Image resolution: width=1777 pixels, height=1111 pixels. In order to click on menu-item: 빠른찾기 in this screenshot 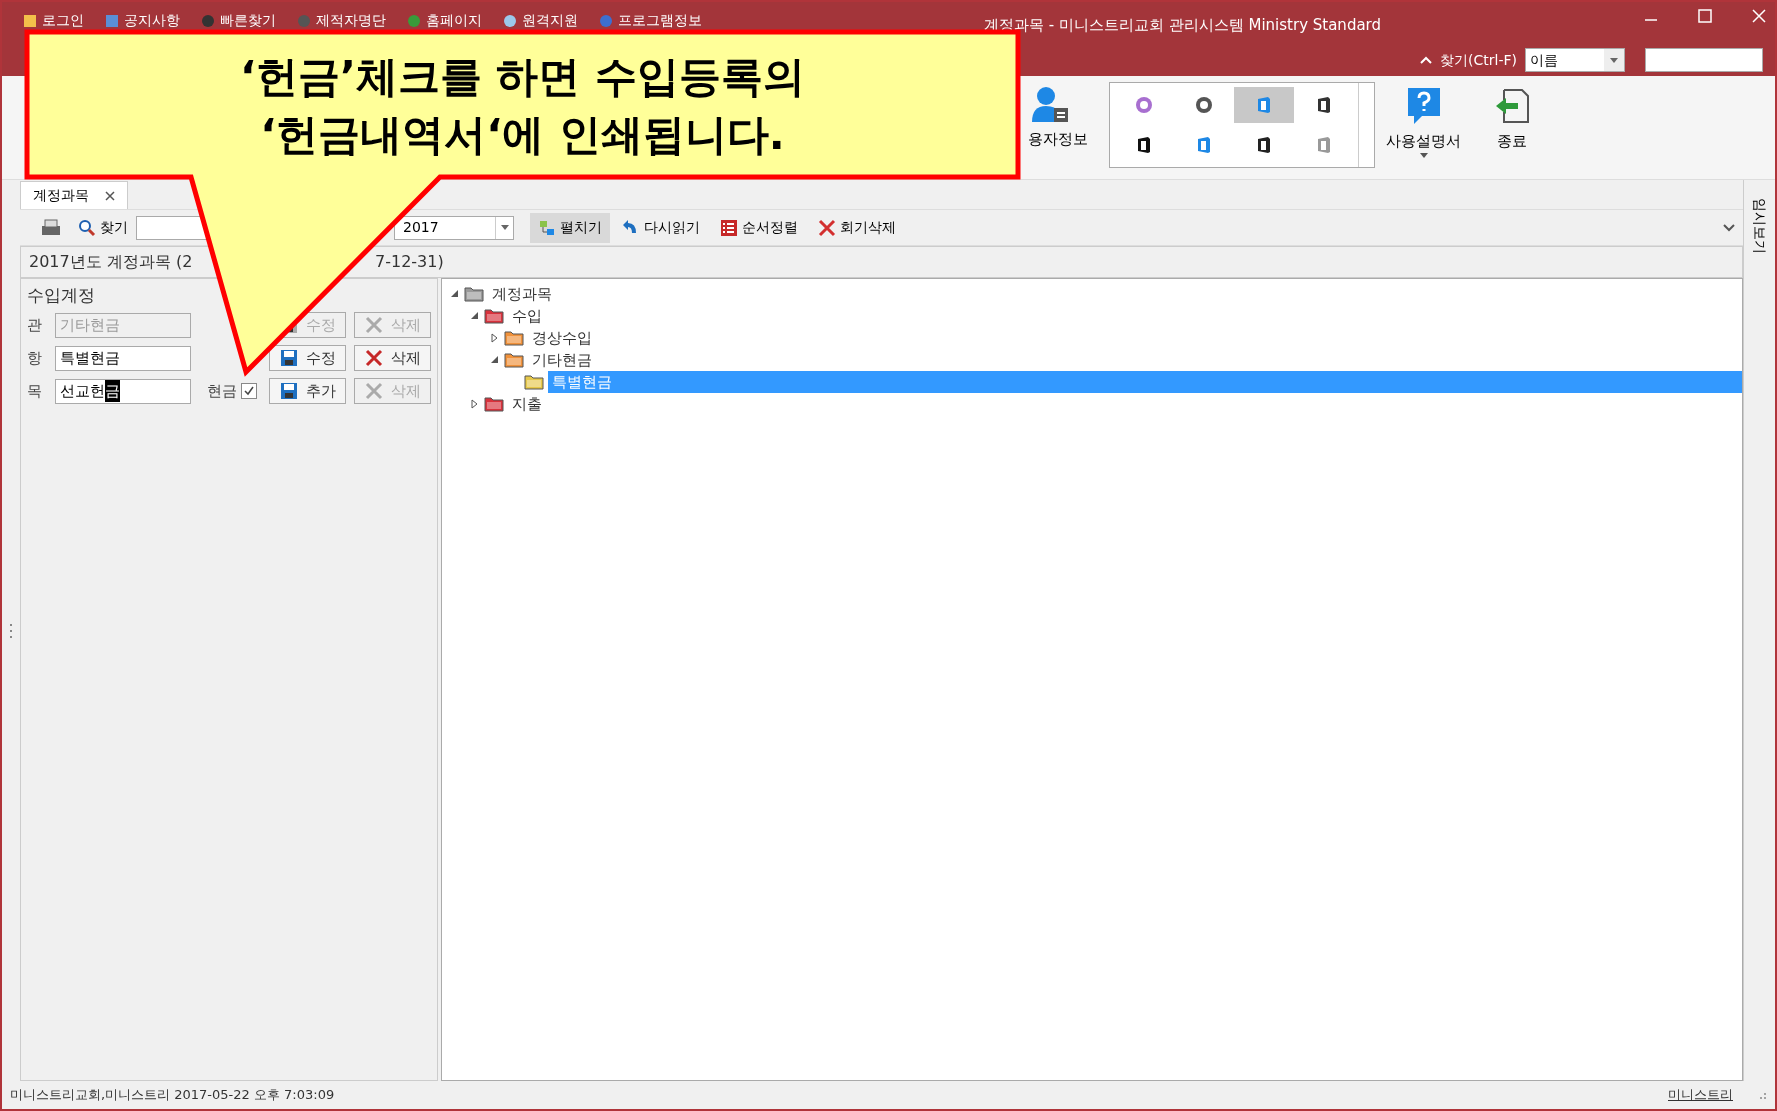, I will do `click(238, 20)`.